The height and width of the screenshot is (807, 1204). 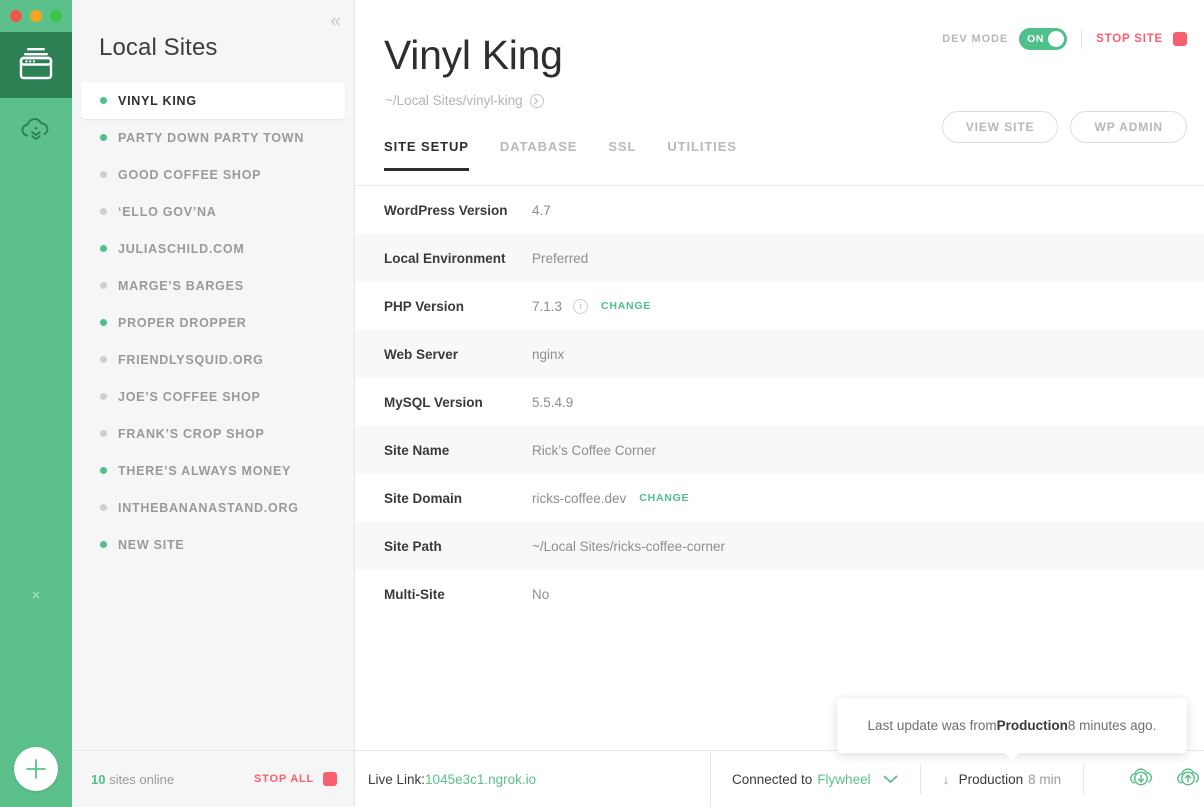 What do you see at coordinates (1064, 127) in the screenshot?
I see `header-action-buttons: VIEW SITE WP ADMIN` at bounding box center [1064, 127].